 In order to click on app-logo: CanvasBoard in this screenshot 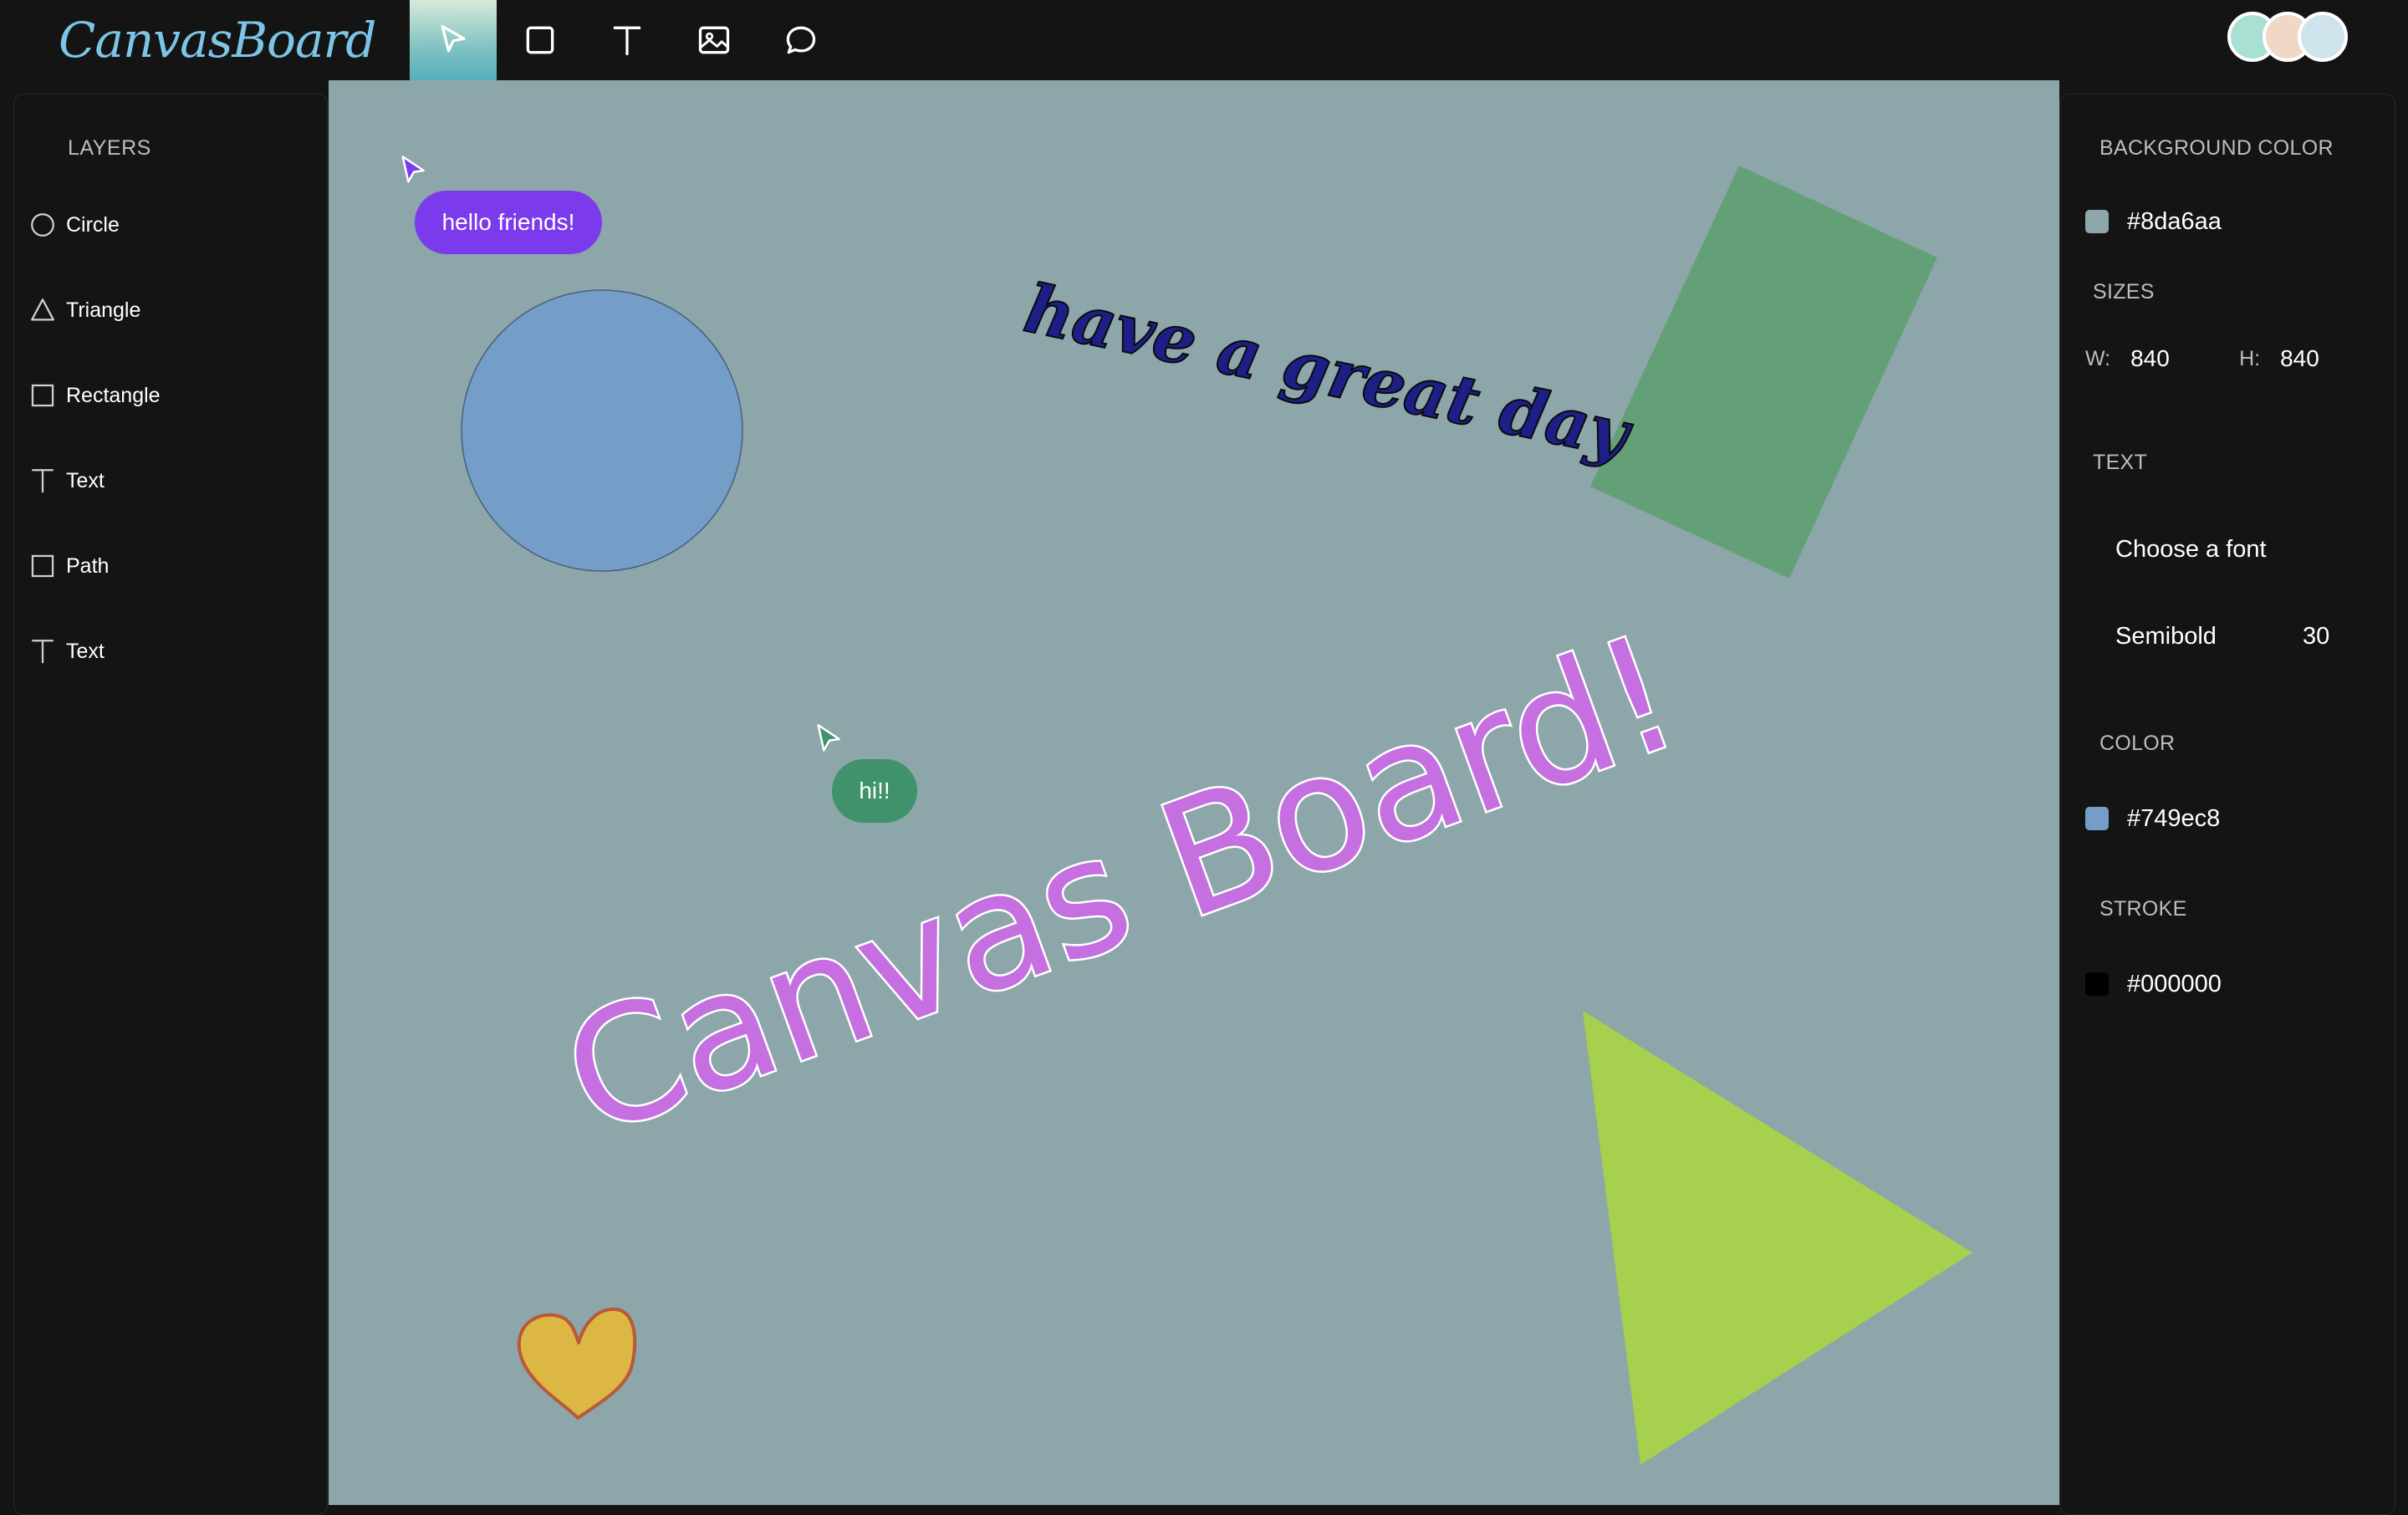, I will do `click(218, 40)`.